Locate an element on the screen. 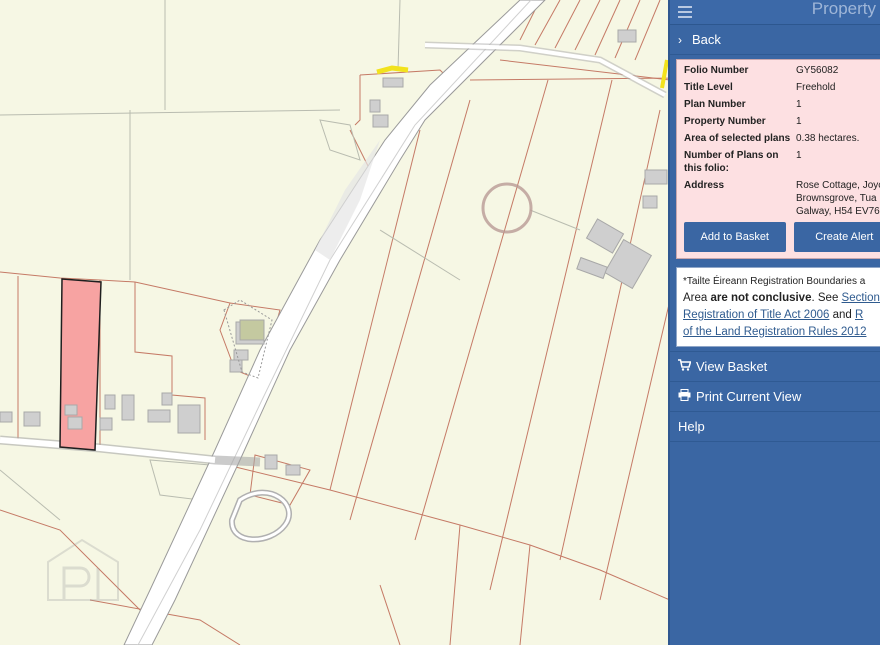 The image size is (880, 645). disclaimer-area: Area is located at coordinates (695, 298).